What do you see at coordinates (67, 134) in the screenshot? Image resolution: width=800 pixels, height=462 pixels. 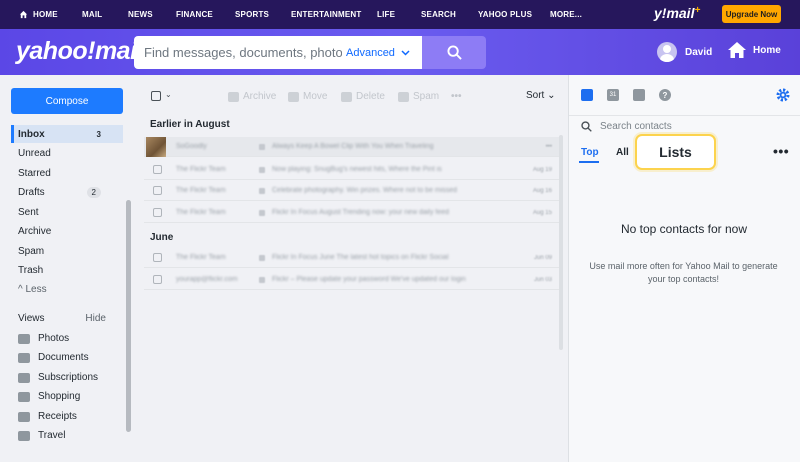 I see `folder-inbox: Inbox 3` at bounding box center [67, 134].